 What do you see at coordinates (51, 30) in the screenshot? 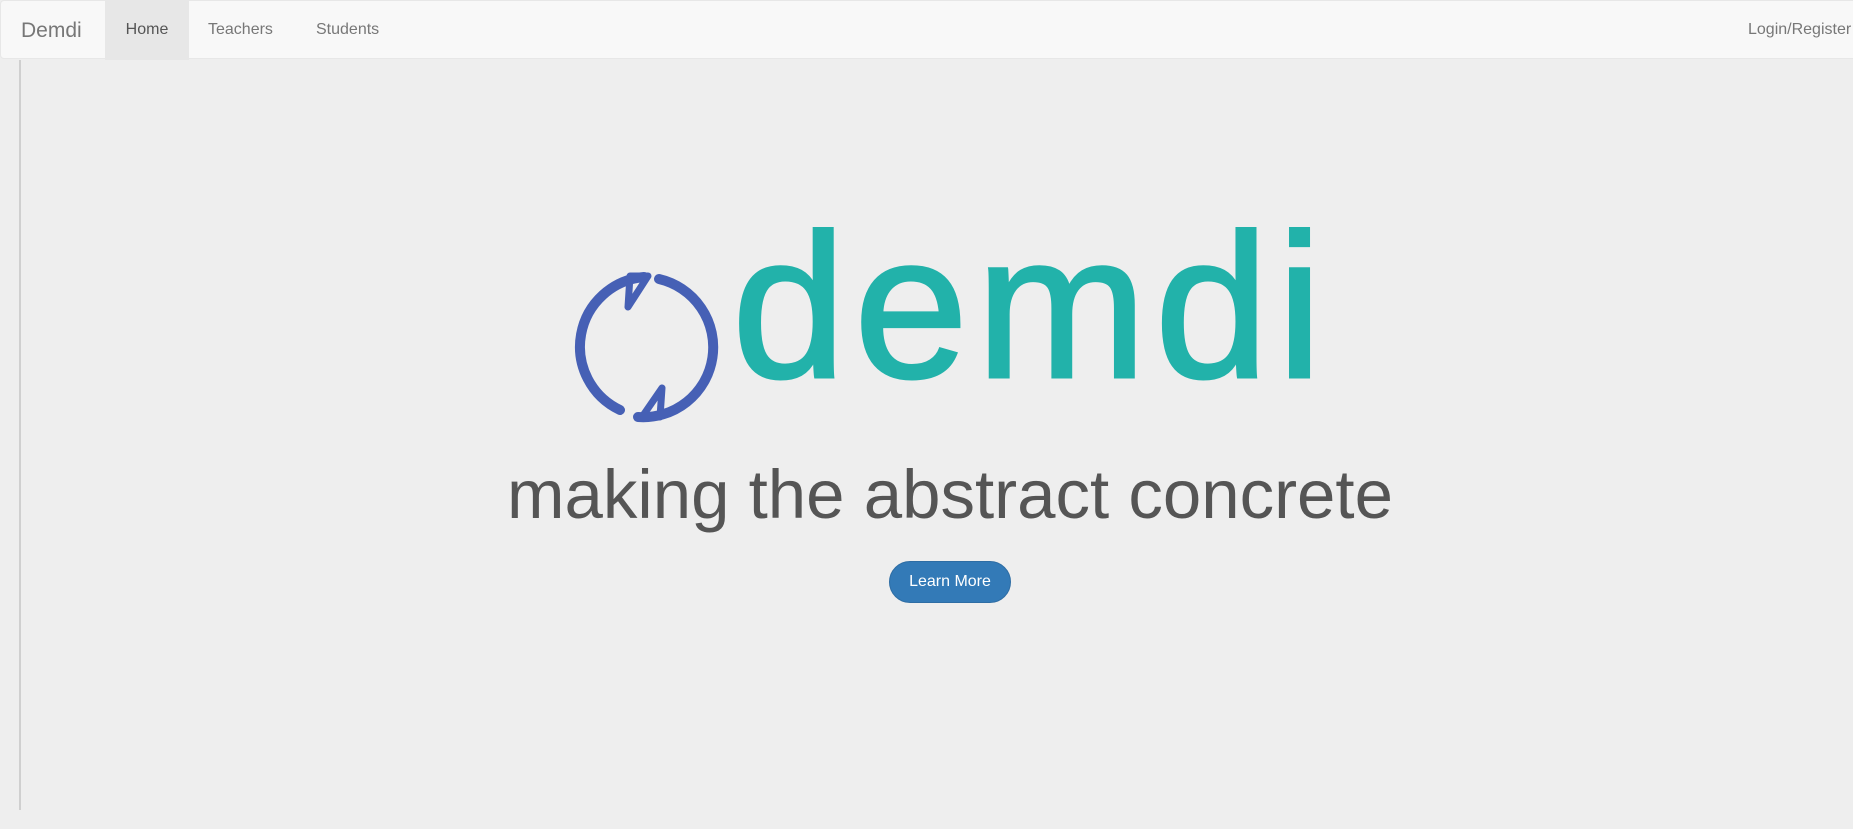
I see `brand-link: Demdi` at bounding box center [51, 30].